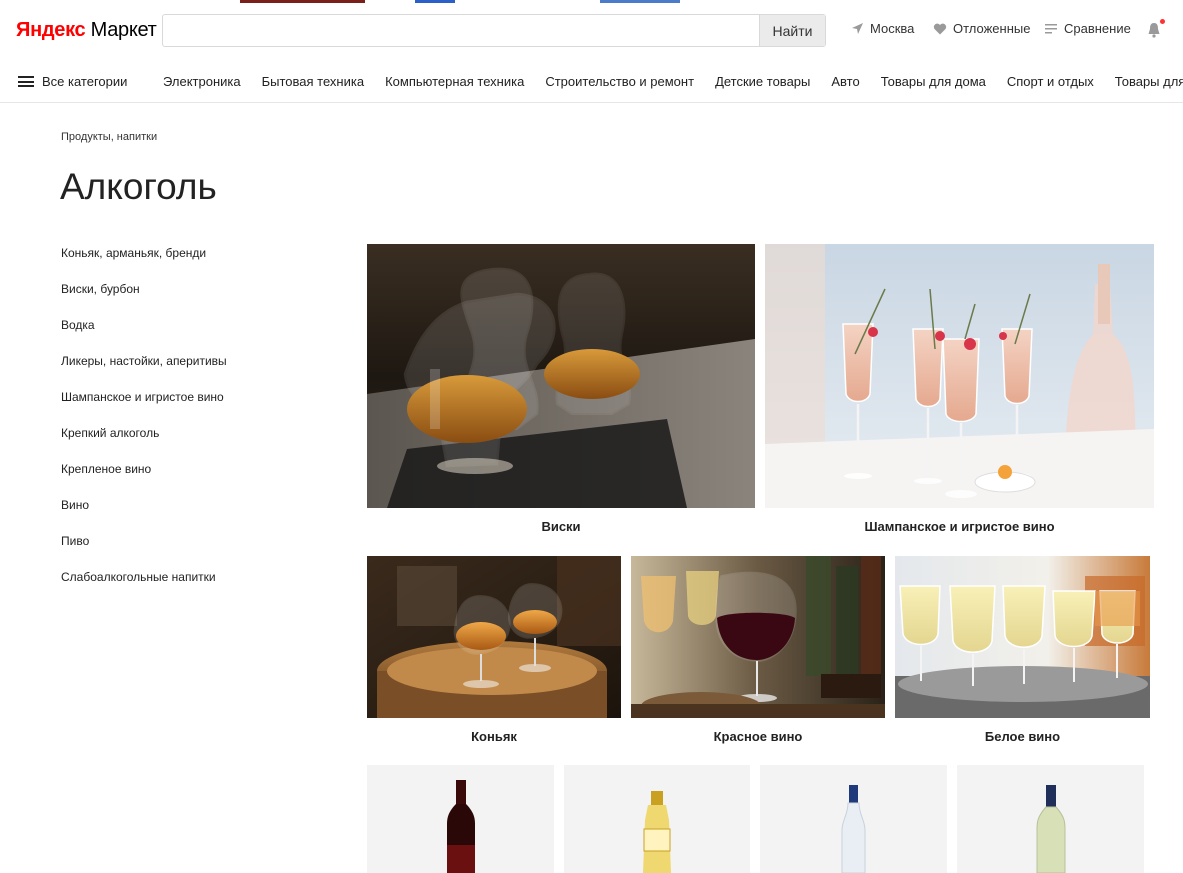  Describe the element at coordinates (85, 81) in the screenshot. I see `all-categories-label: Все категории` at that location.